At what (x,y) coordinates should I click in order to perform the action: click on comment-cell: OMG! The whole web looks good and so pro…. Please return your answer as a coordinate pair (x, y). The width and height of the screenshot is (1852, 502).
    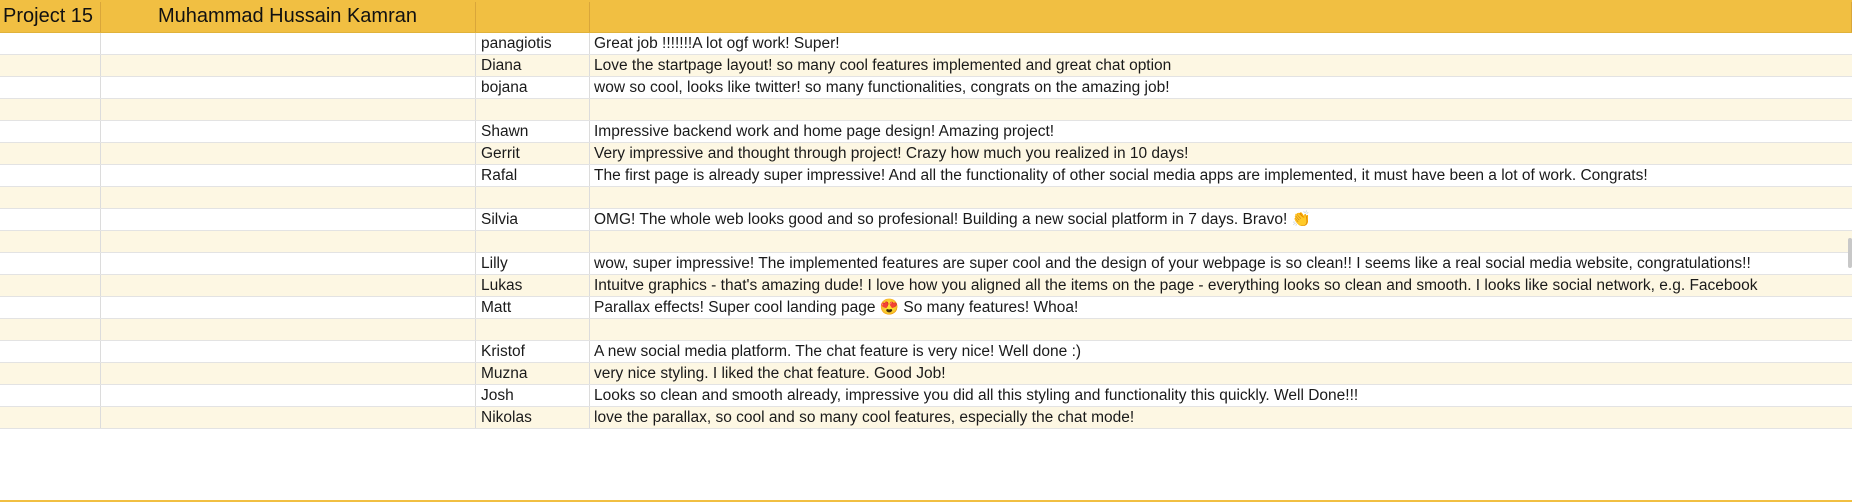
    Looking at the image, I should click on (1221, 219).